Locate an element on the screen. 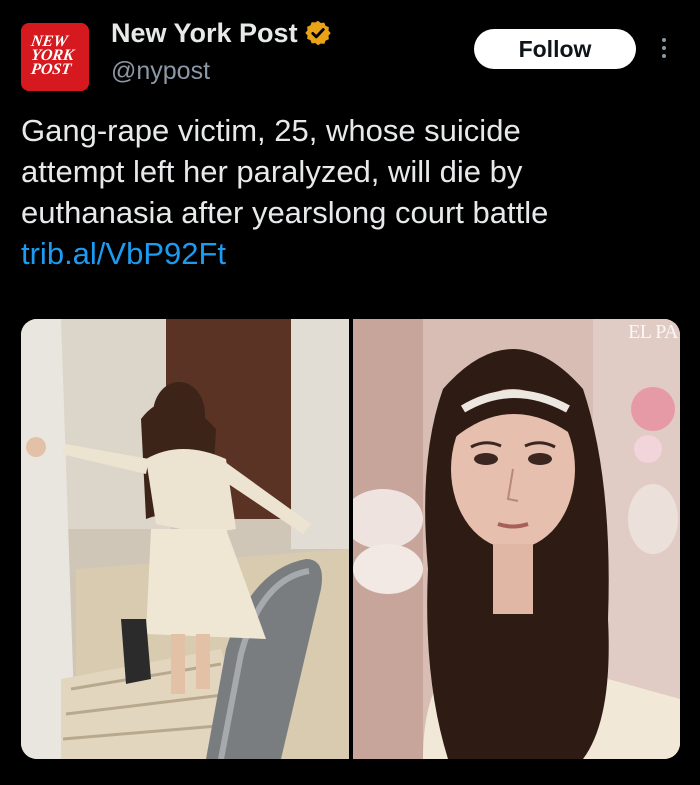 Image resolution: width=700 pixels, height=785 pixels. tweet-link: trib.al/VbP92Ft is located at coordinates (351, 253).